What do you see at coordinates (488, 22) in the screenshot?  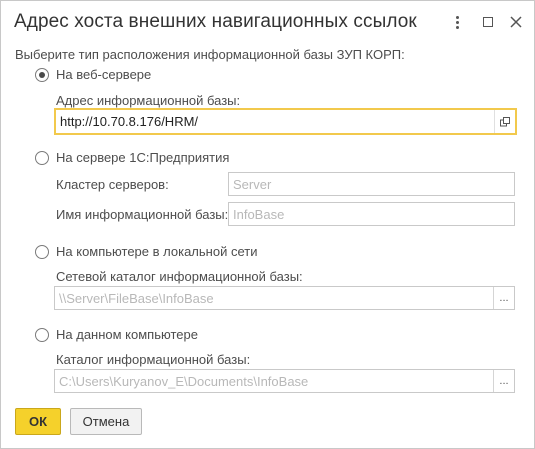 I see `maximize-icon` at bounding box center [488, 22].